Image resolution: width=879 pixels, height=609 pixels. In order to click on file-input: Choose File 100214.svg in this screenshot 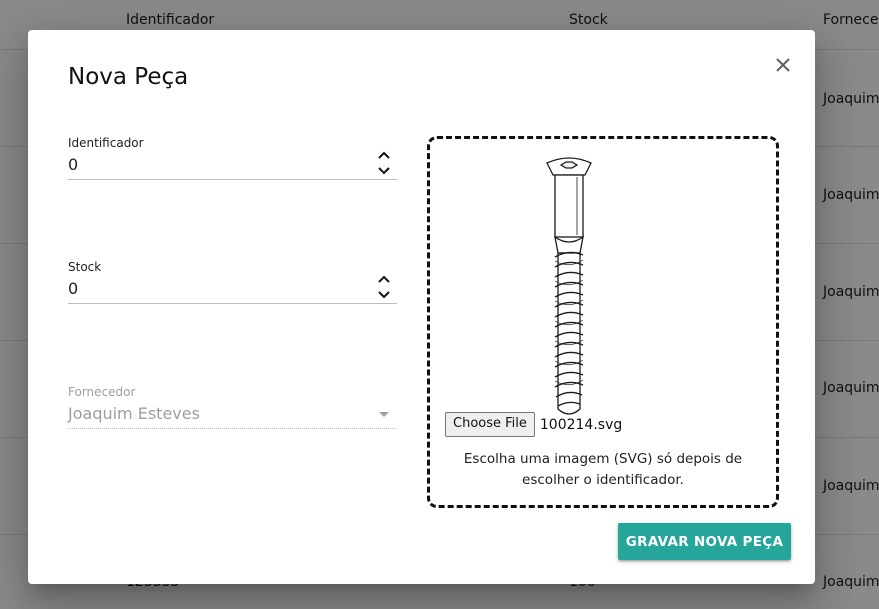, I will do `click(533, 424)`.